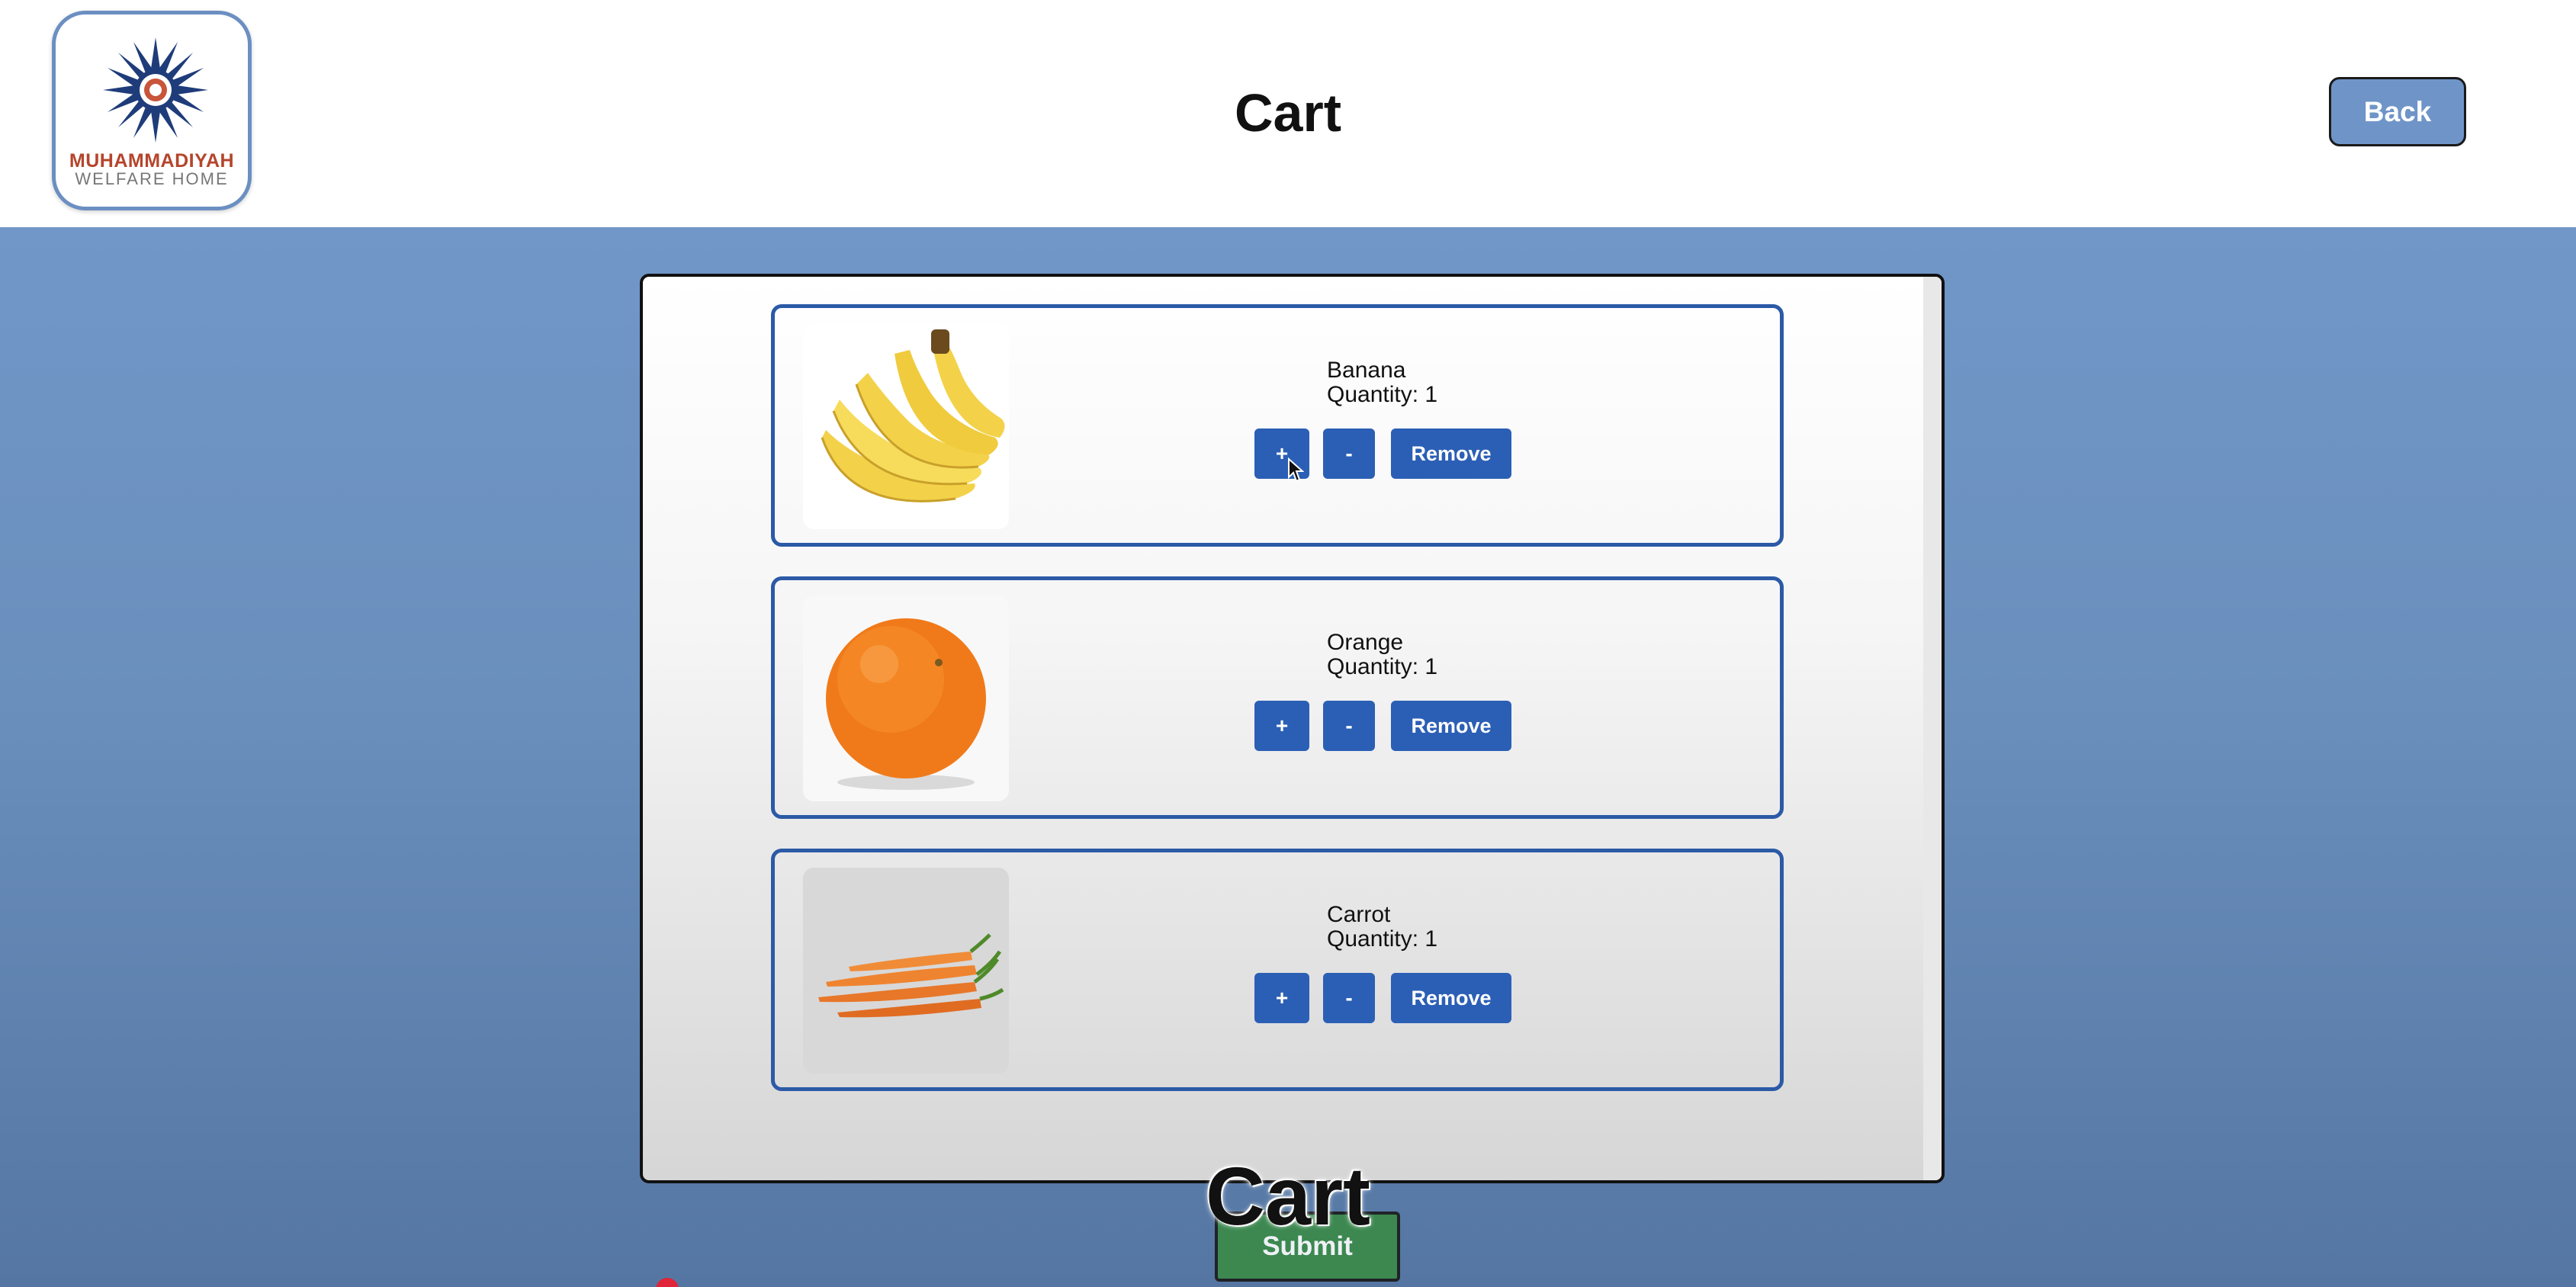 Image resolution: width=2576 pixels, height=1287 pixels. What do you see at coordinates (906, 698) in the screenshot?
I see `orange-image` at bounding box center [906, 698].